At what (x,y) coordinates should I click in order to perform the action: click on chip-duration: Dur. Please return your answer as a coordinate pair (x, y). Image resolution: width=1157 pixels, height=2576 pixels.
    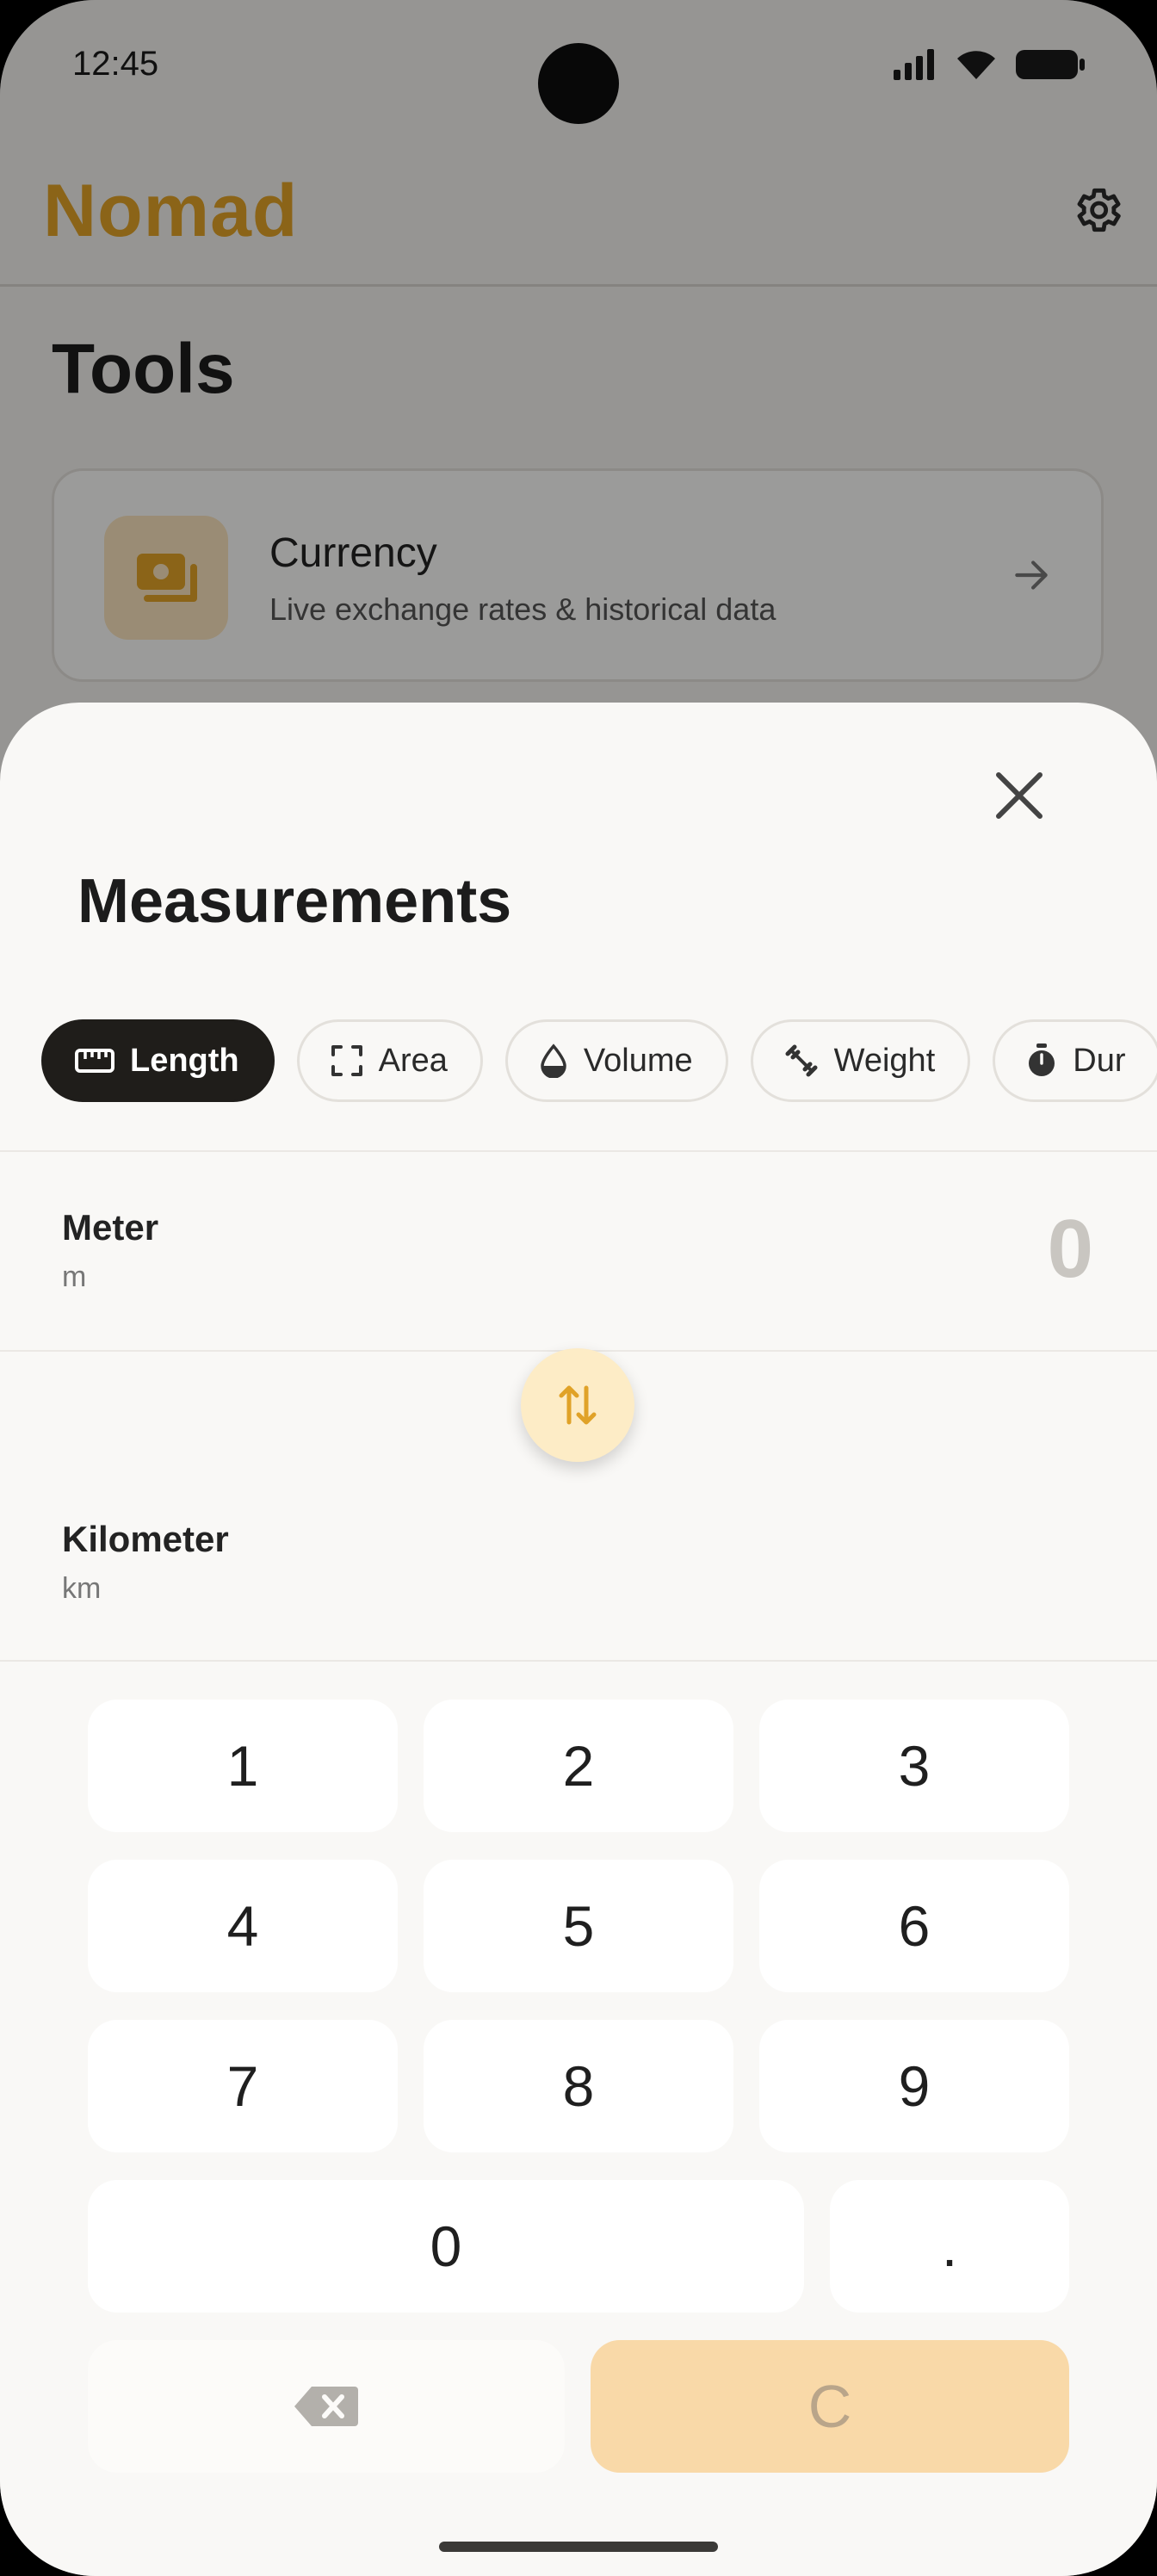
    Looking at the image, I should click on (1075, 1060).